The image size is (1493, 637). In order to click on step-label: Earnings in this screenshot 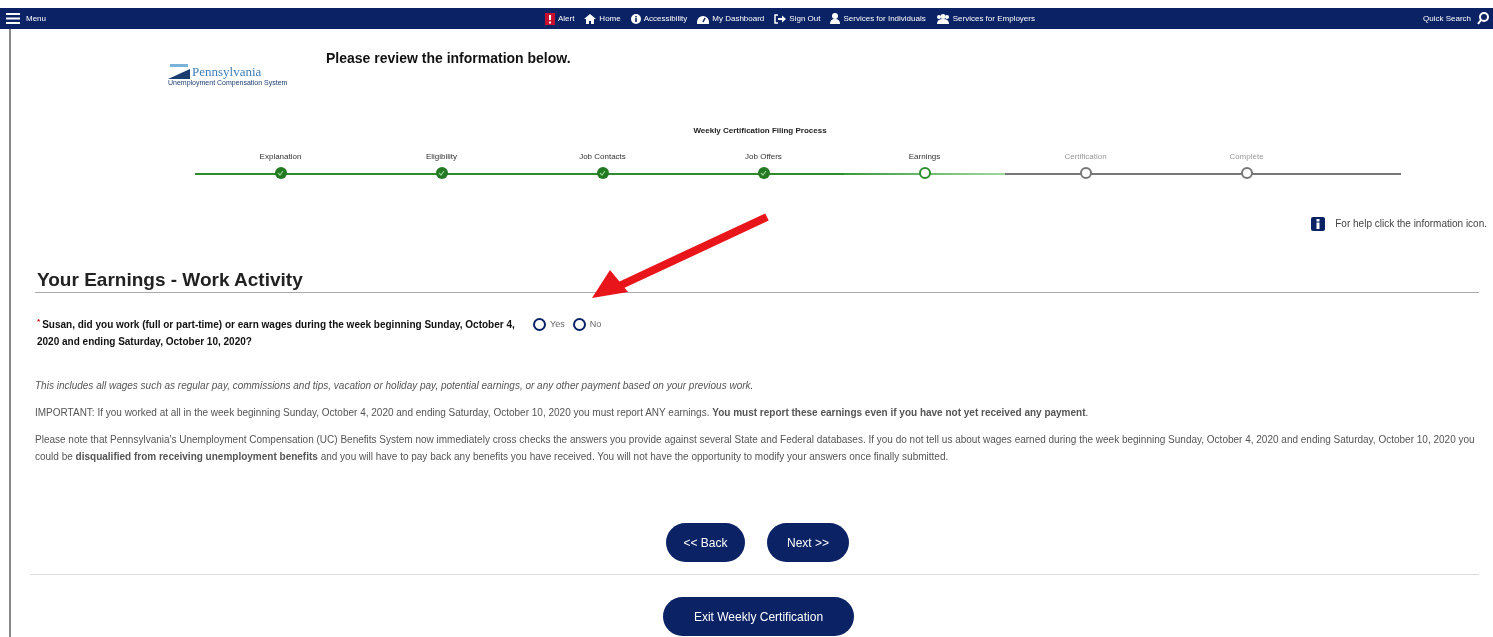, I will do `click(924, 157)`.